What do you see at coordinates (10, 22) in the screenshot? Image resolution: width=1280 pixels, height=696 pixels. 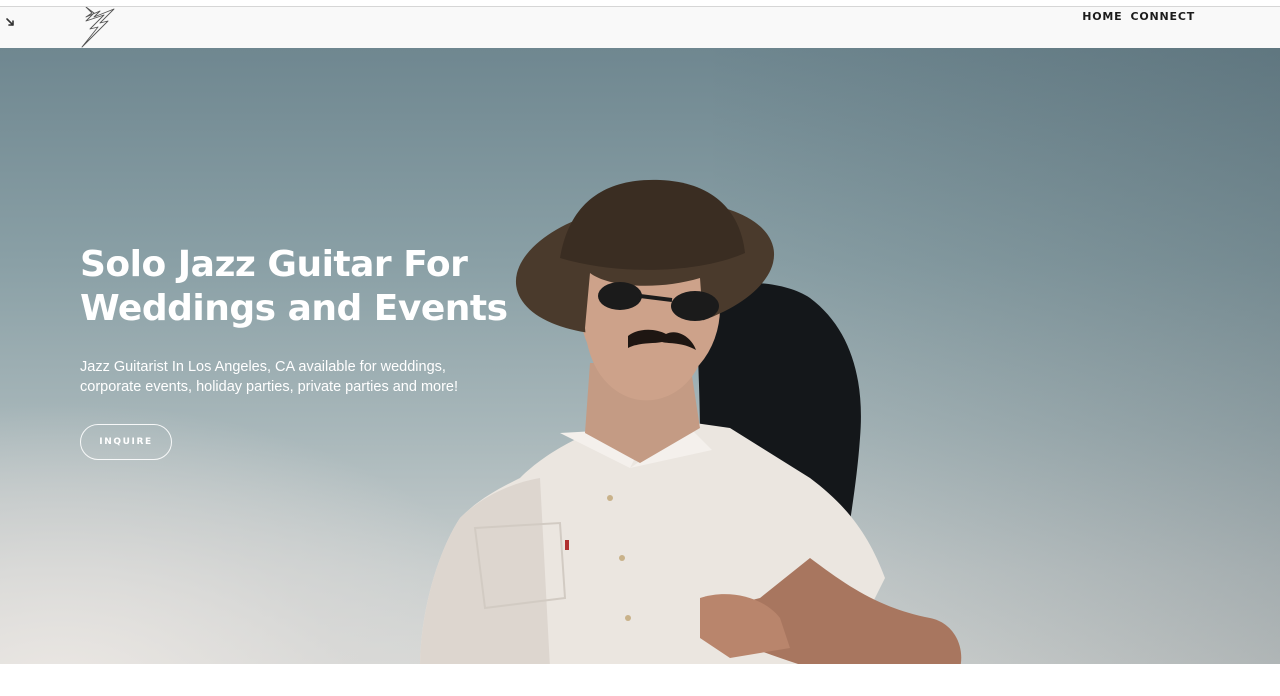 I see `arrow-down-right-icon` at bounding box center [10, 22].